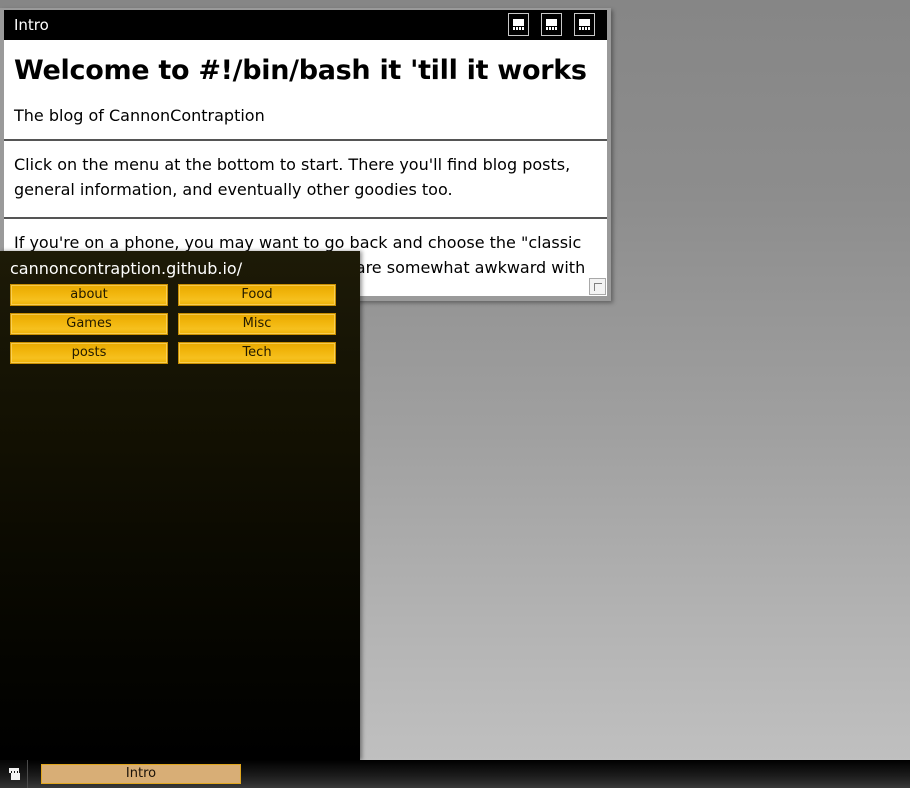 The height and width of the screenshot is (788, 910). What do you see at coordinates (257, 324) in the screenshot?
I see `menu-item-misc: Misc` at bounding box center [257, 324].